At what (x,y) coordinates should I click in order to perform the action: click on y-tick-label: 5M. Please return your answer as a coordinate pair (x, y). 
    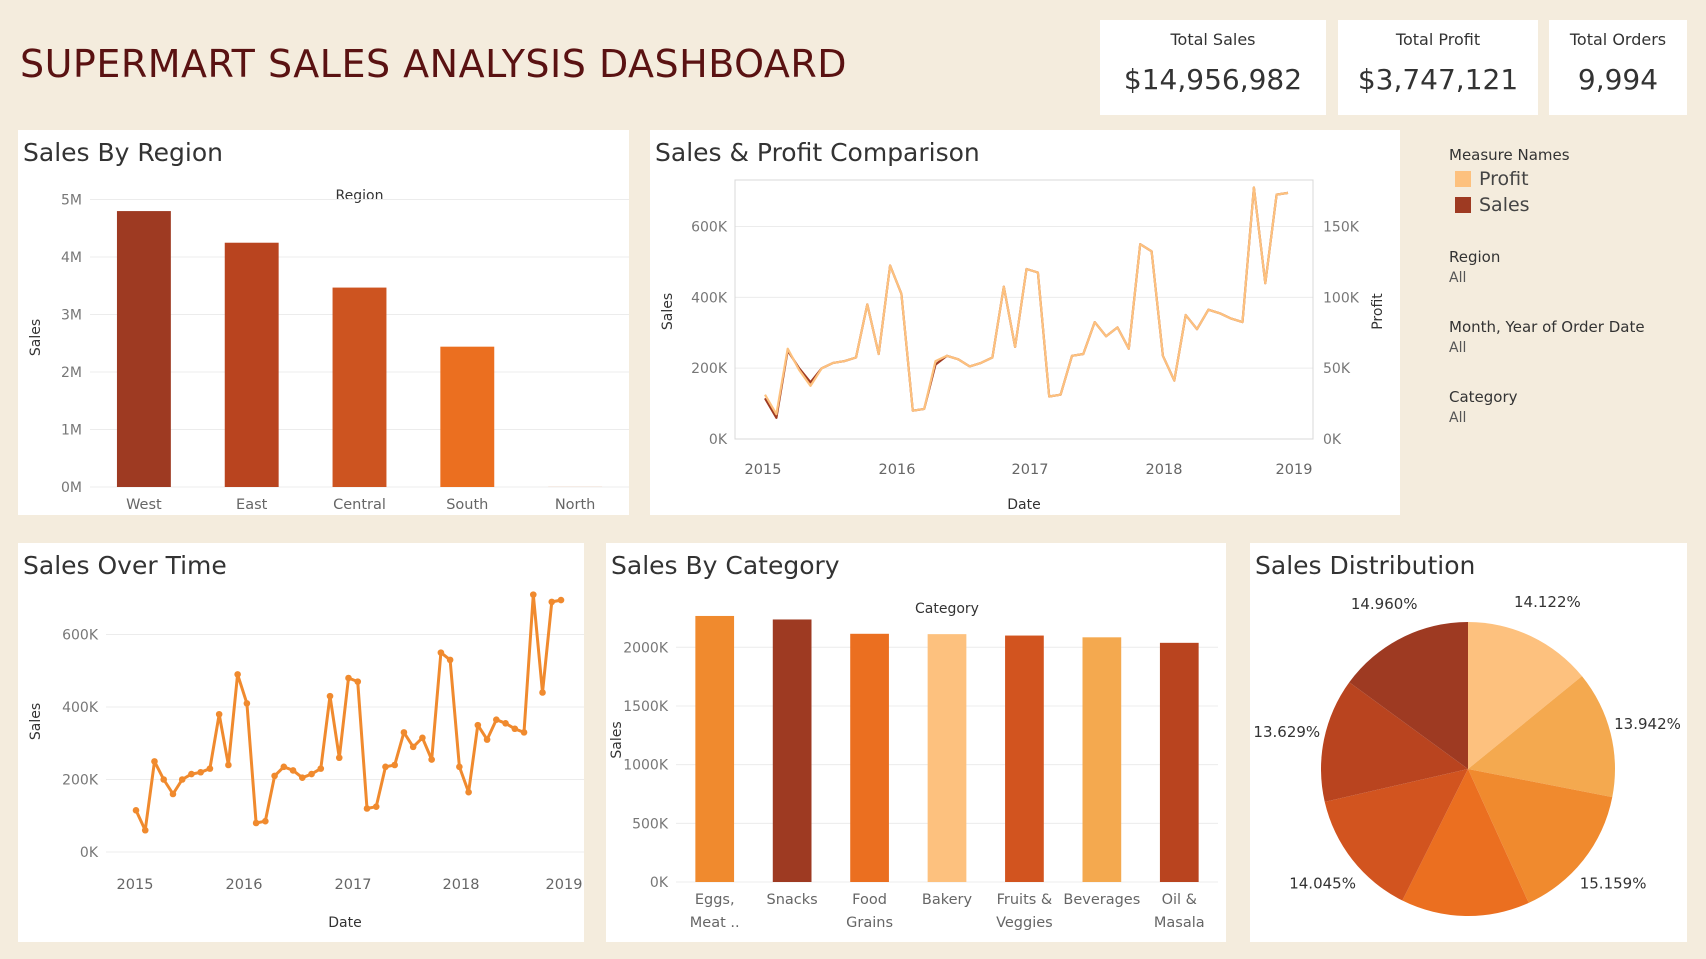
    Looking at the image, I should click on (71, 201).